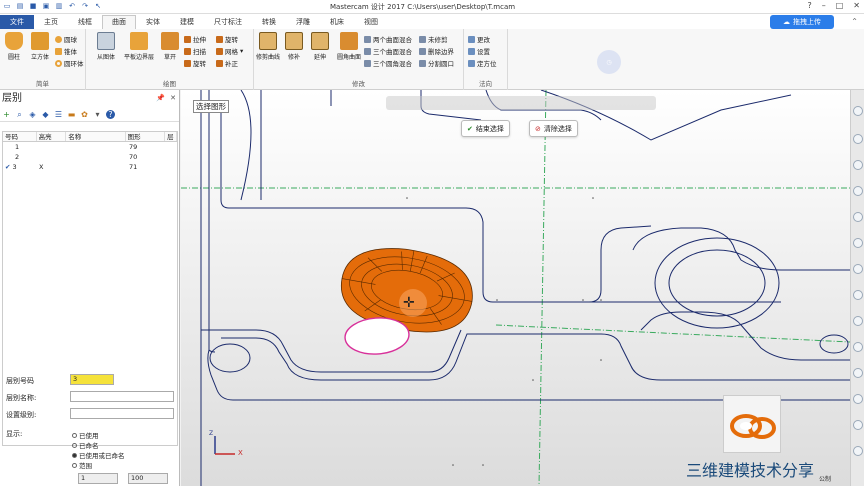  Describe the element at coordinates (858, 373) in the screenshot. I see `wireframe-icon` at that location.